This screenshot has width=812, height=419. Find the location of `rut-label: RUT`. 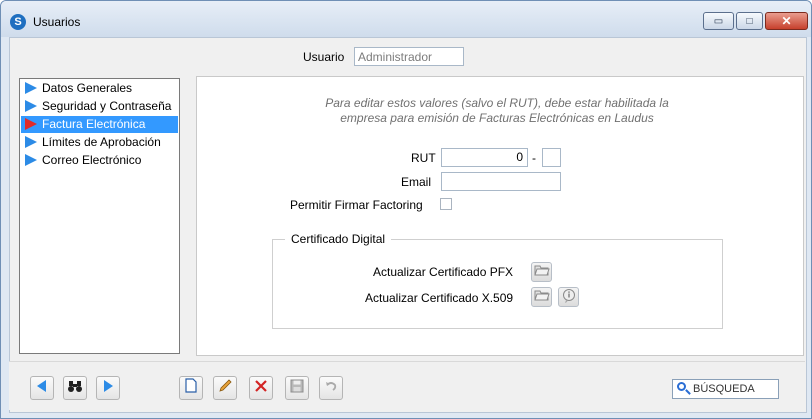

rut-label: RUT is located at coordinates (423, 158).